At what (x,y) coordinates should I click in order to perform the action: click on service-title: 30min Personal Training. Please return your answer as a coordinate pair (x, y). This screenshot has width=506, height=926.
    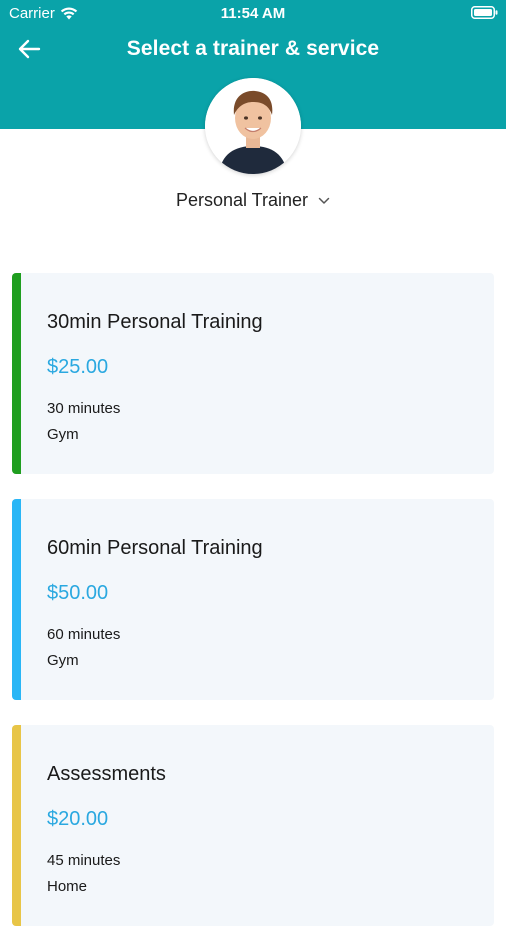
    Looking at the image, I should click on (155, 322).